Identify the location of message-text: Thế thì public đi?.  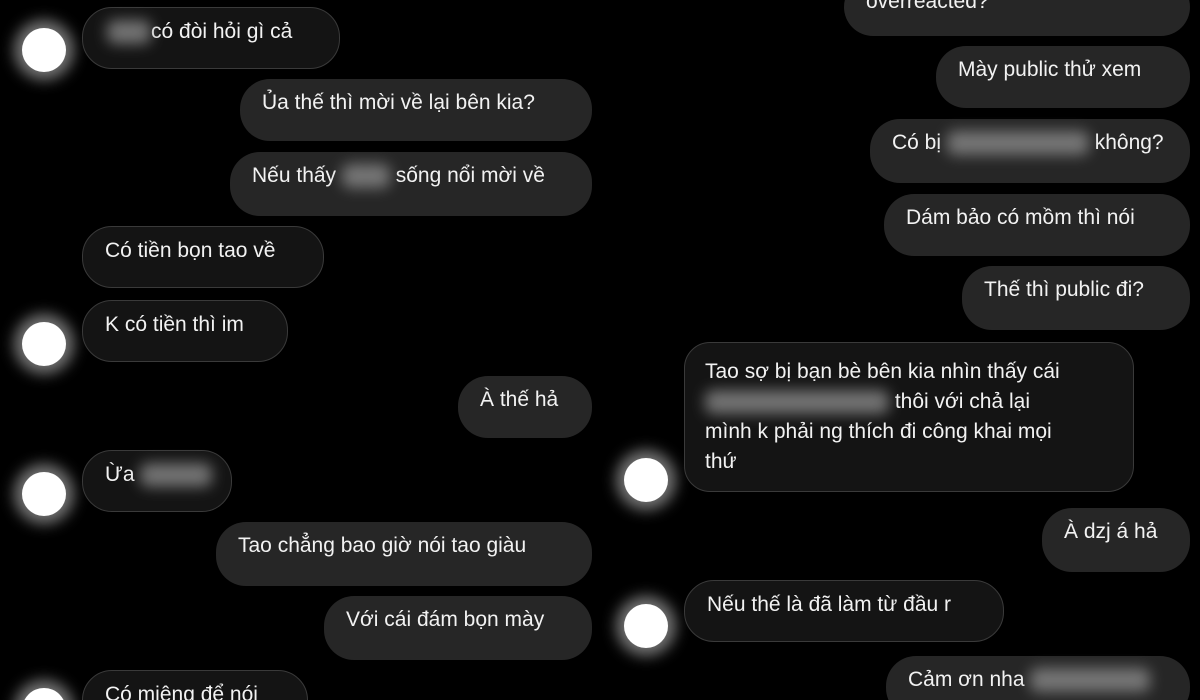
(1064, 289).